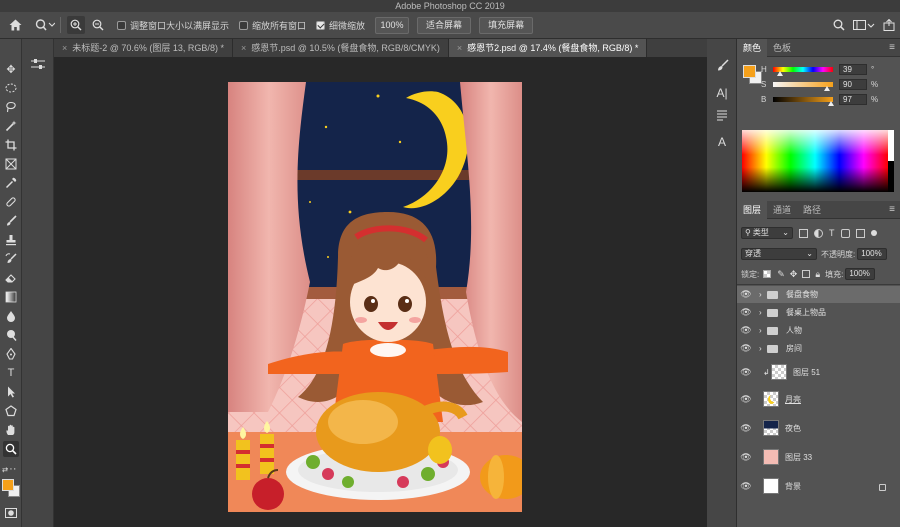  What do you see at coordinates (818, 372) in the screenshot?
I see `layer-row: 👁︎ ↲ 图层 51` at bounding box center [818, 372].